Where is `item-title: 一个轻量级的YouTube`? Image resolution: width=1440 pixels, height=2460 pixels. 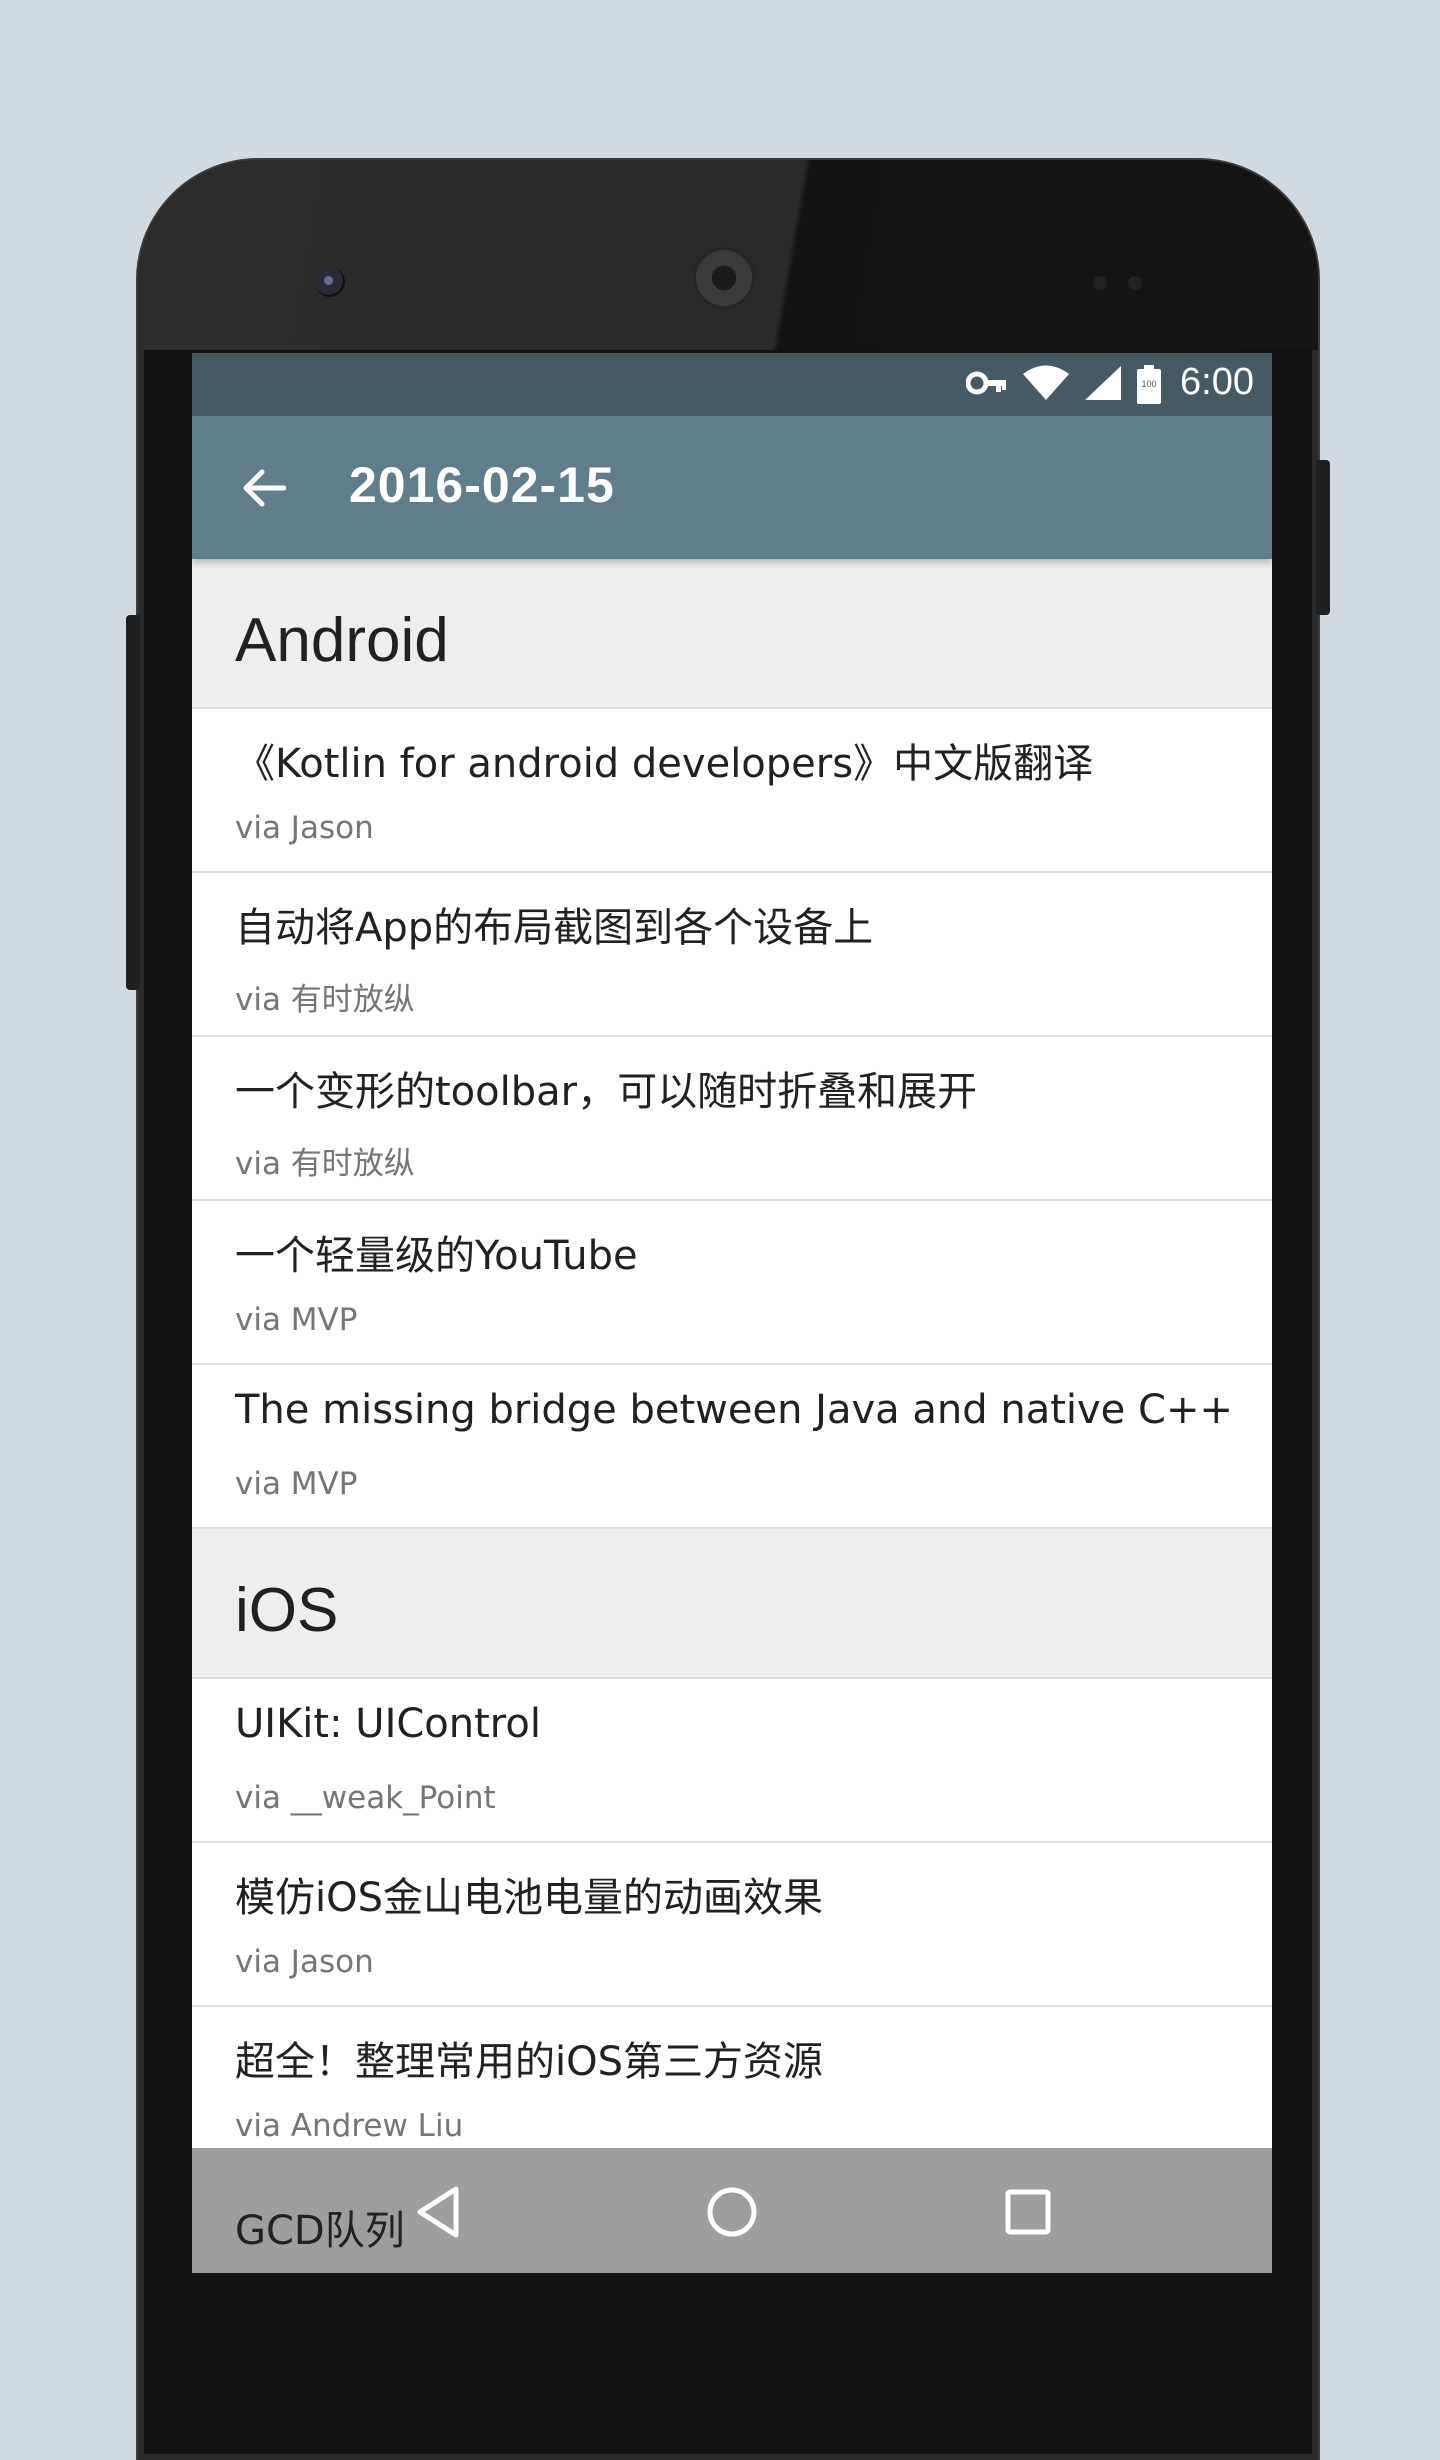 item-title: 一个轻量级的YouTube is located at coordinates (436, 1256).